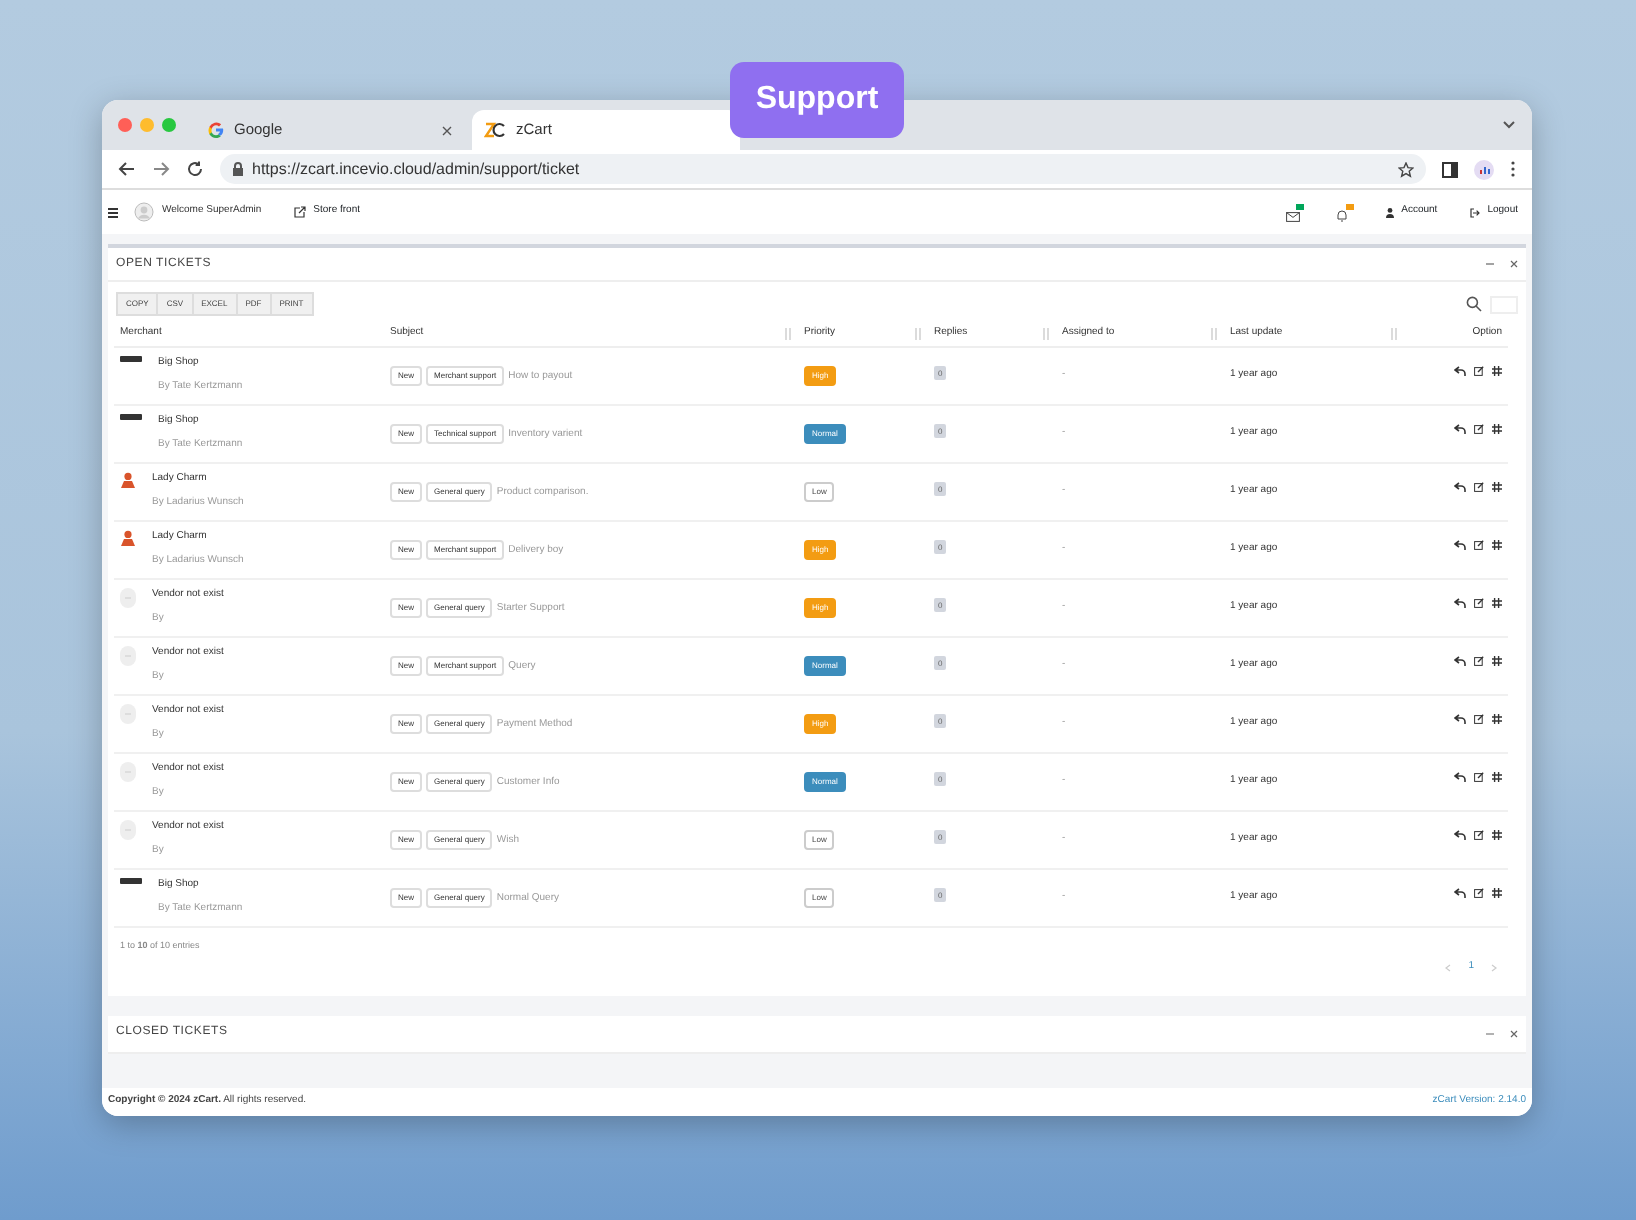 The height and width of the screenshot is (1220, 1636). What do you see at coordinates (216, 130) in the screenshot?
I see `google-icon` at bounding box center [216, 130].